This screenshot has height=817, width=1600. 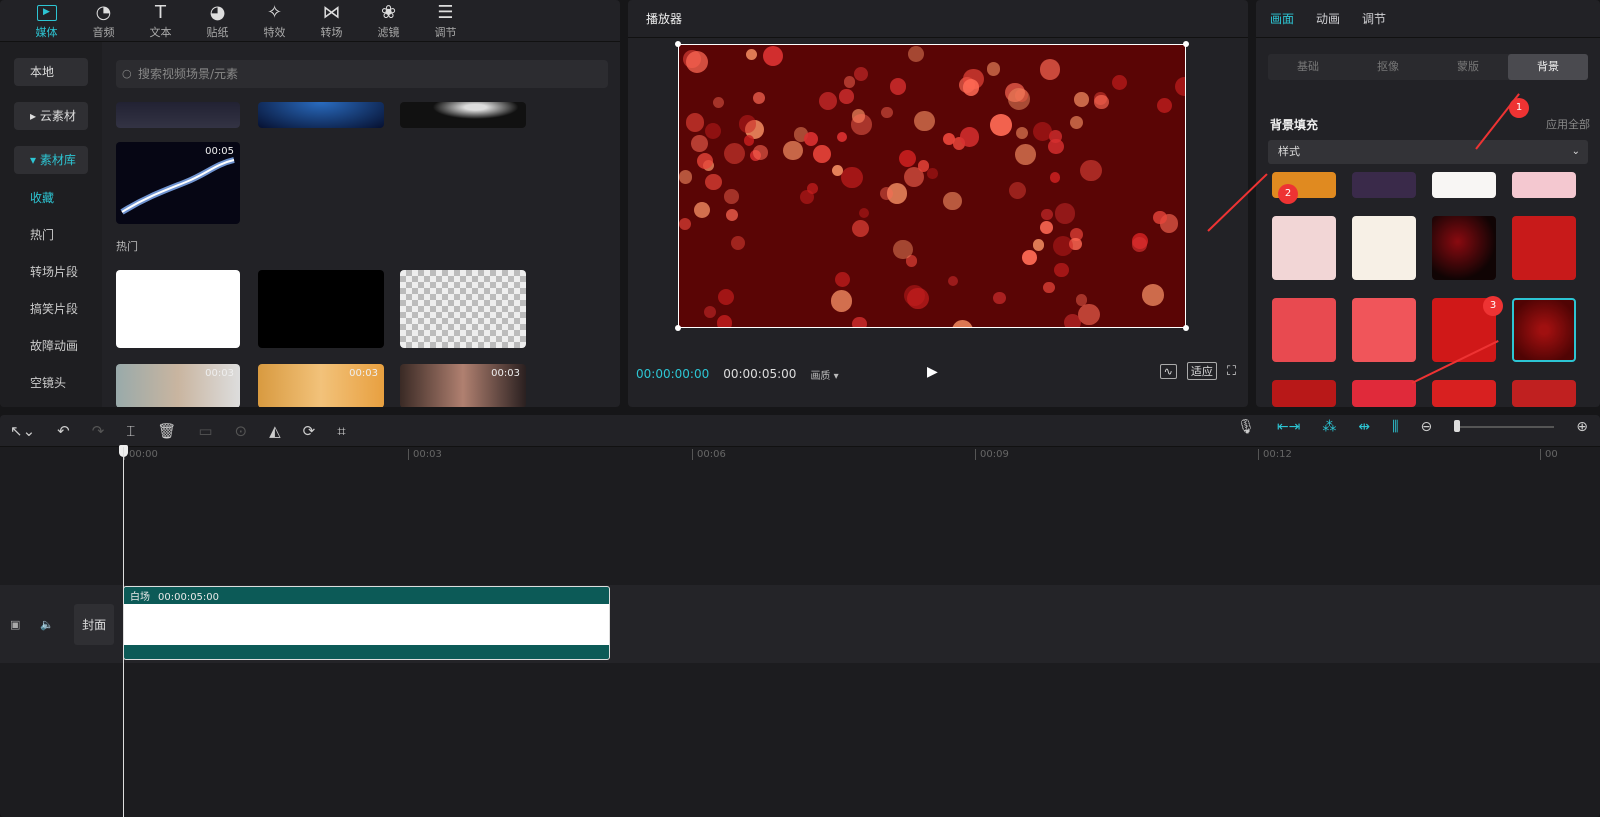 I want to click on cover-button: 封面, so click(x=94, y=624).